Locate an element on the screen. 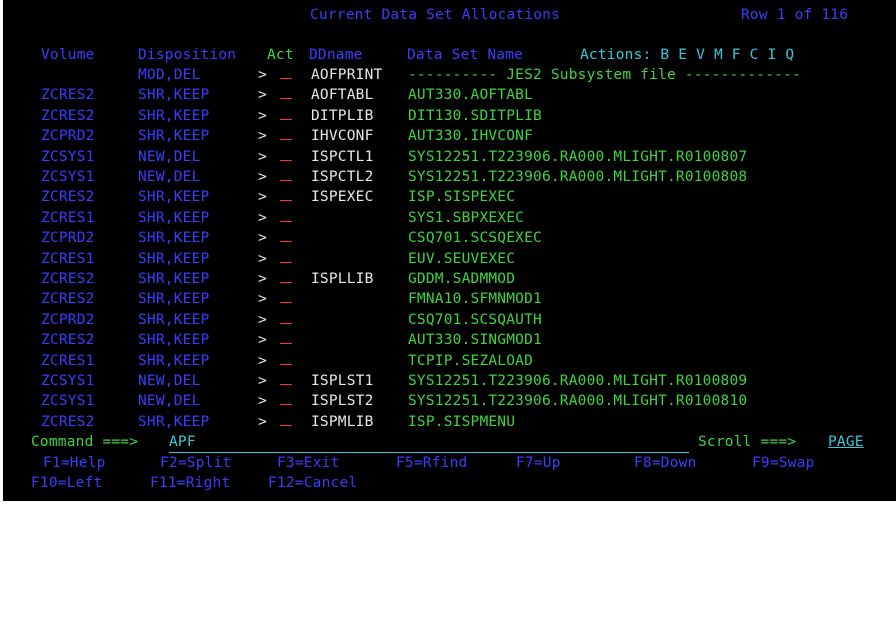 The image size is (896, 637). table-row: ZCRES2 SHR,KEEP > ISPMLIB ISP.SISPMENU is located at coordinates (449, 422).